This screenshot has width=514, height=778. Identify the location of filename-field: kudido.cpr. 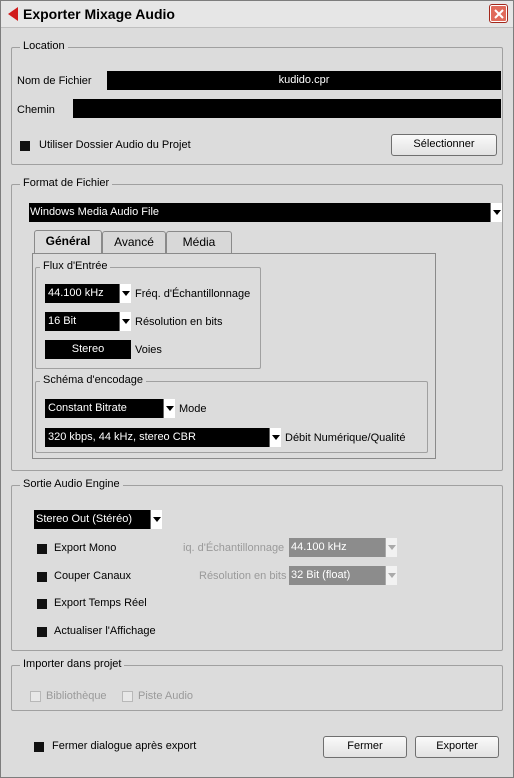
(304, 80).